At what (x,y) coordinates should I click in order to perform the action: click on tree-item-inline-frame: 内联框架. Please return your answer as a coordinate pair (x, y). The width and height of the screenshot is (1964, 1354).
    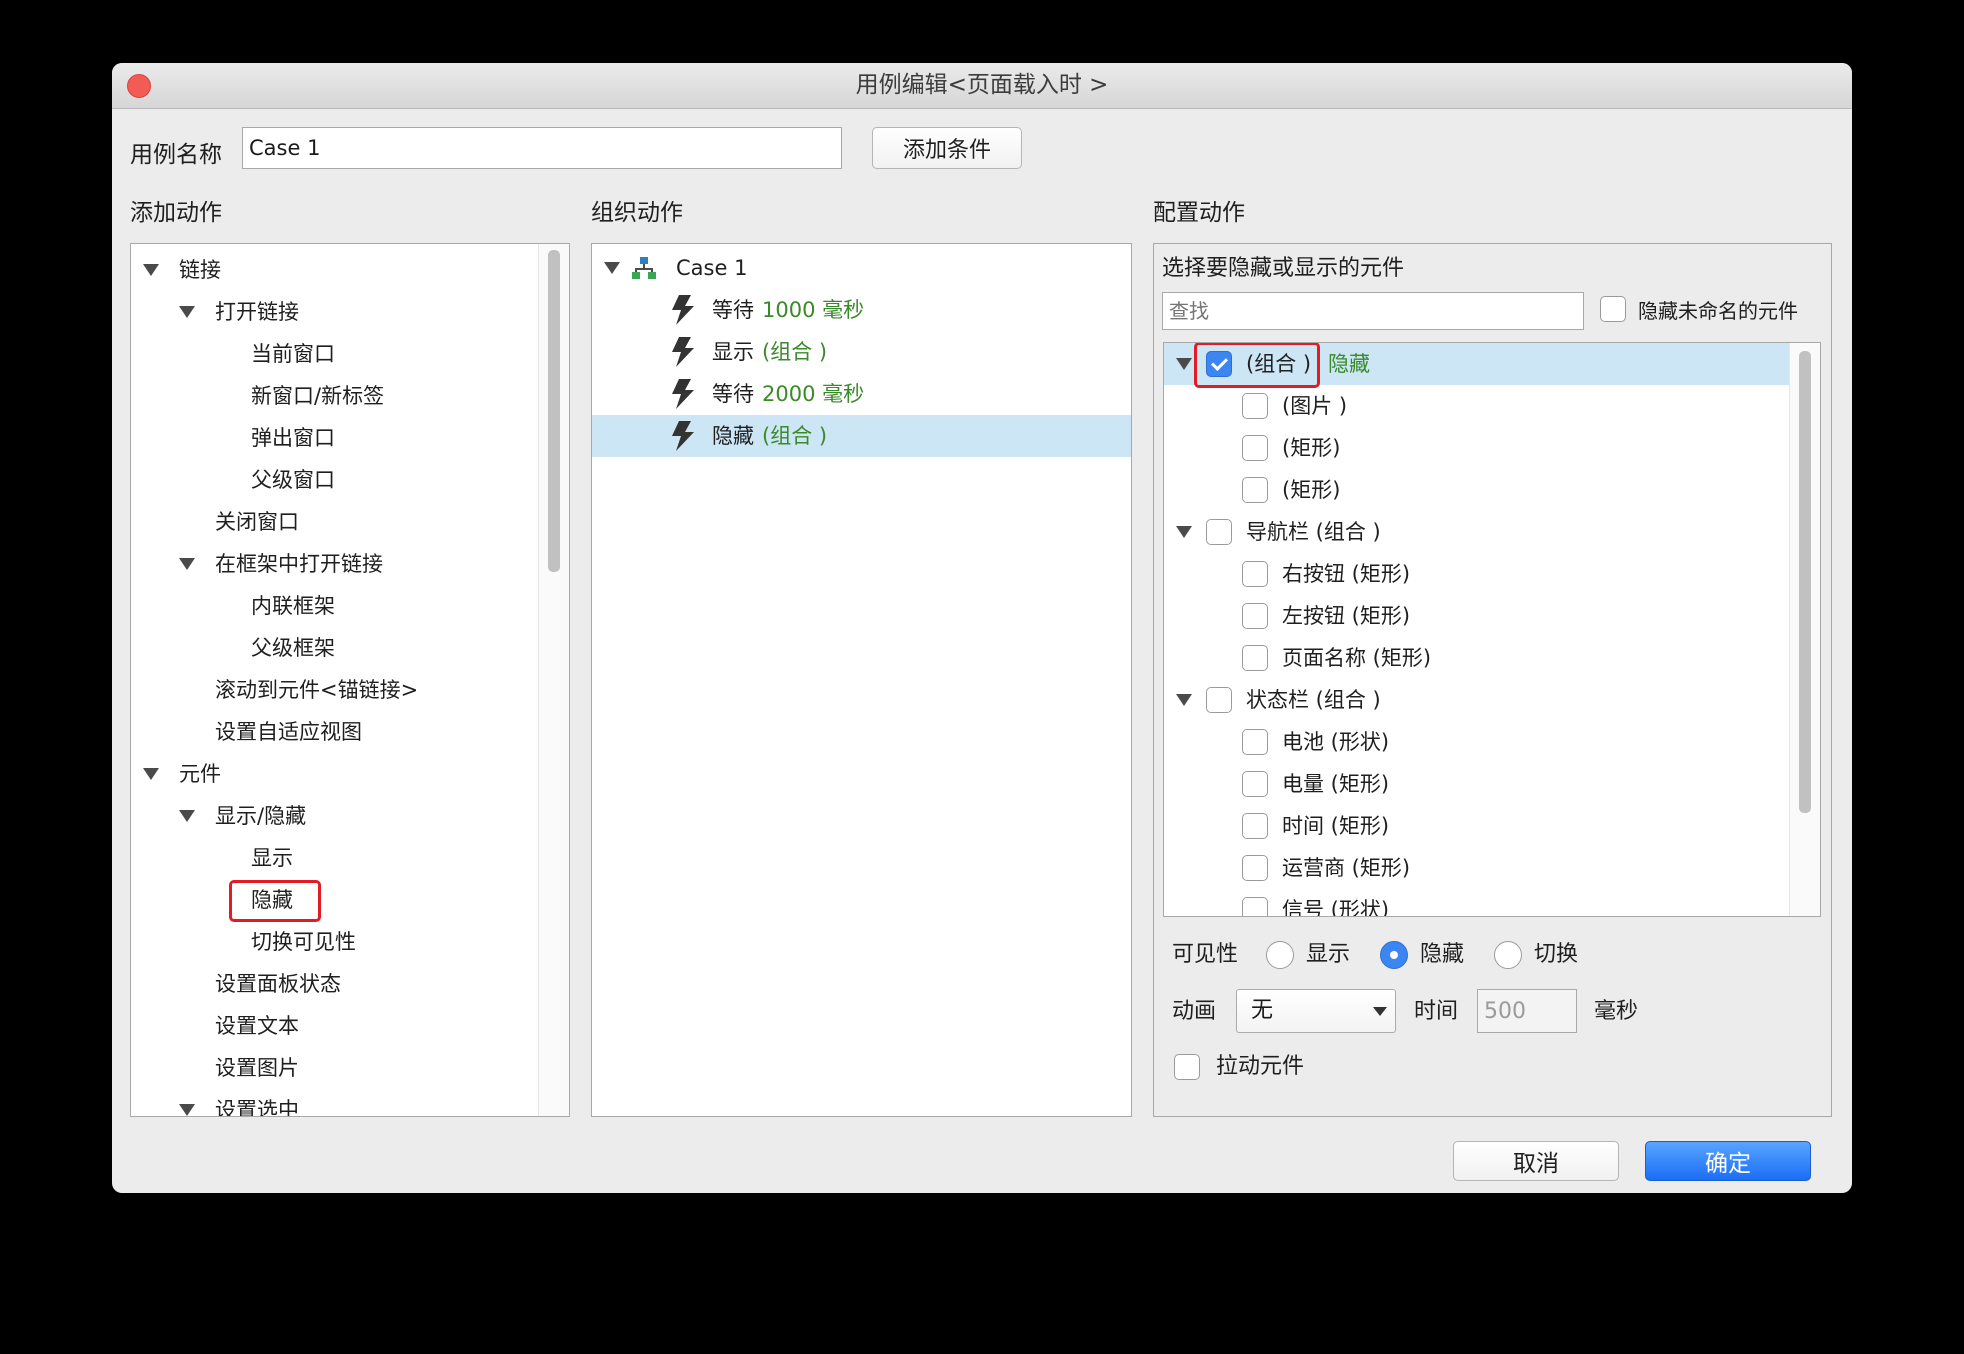
    Looking at the image, I should click on (335, 606).